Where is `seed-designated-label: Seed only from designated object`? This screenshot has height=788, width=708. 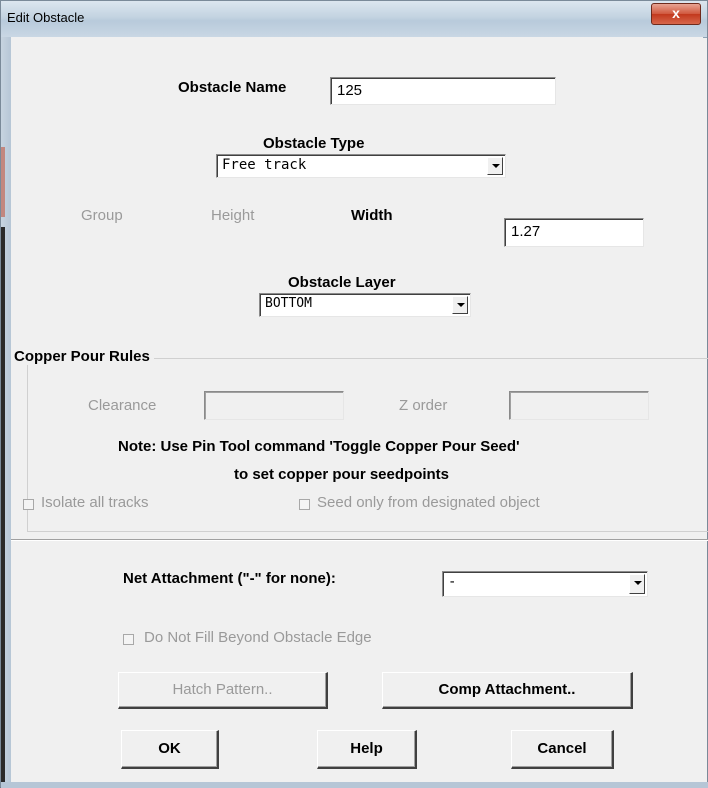
seed-designated-label: Seed only from designated object is located at coordinates (428, 502).